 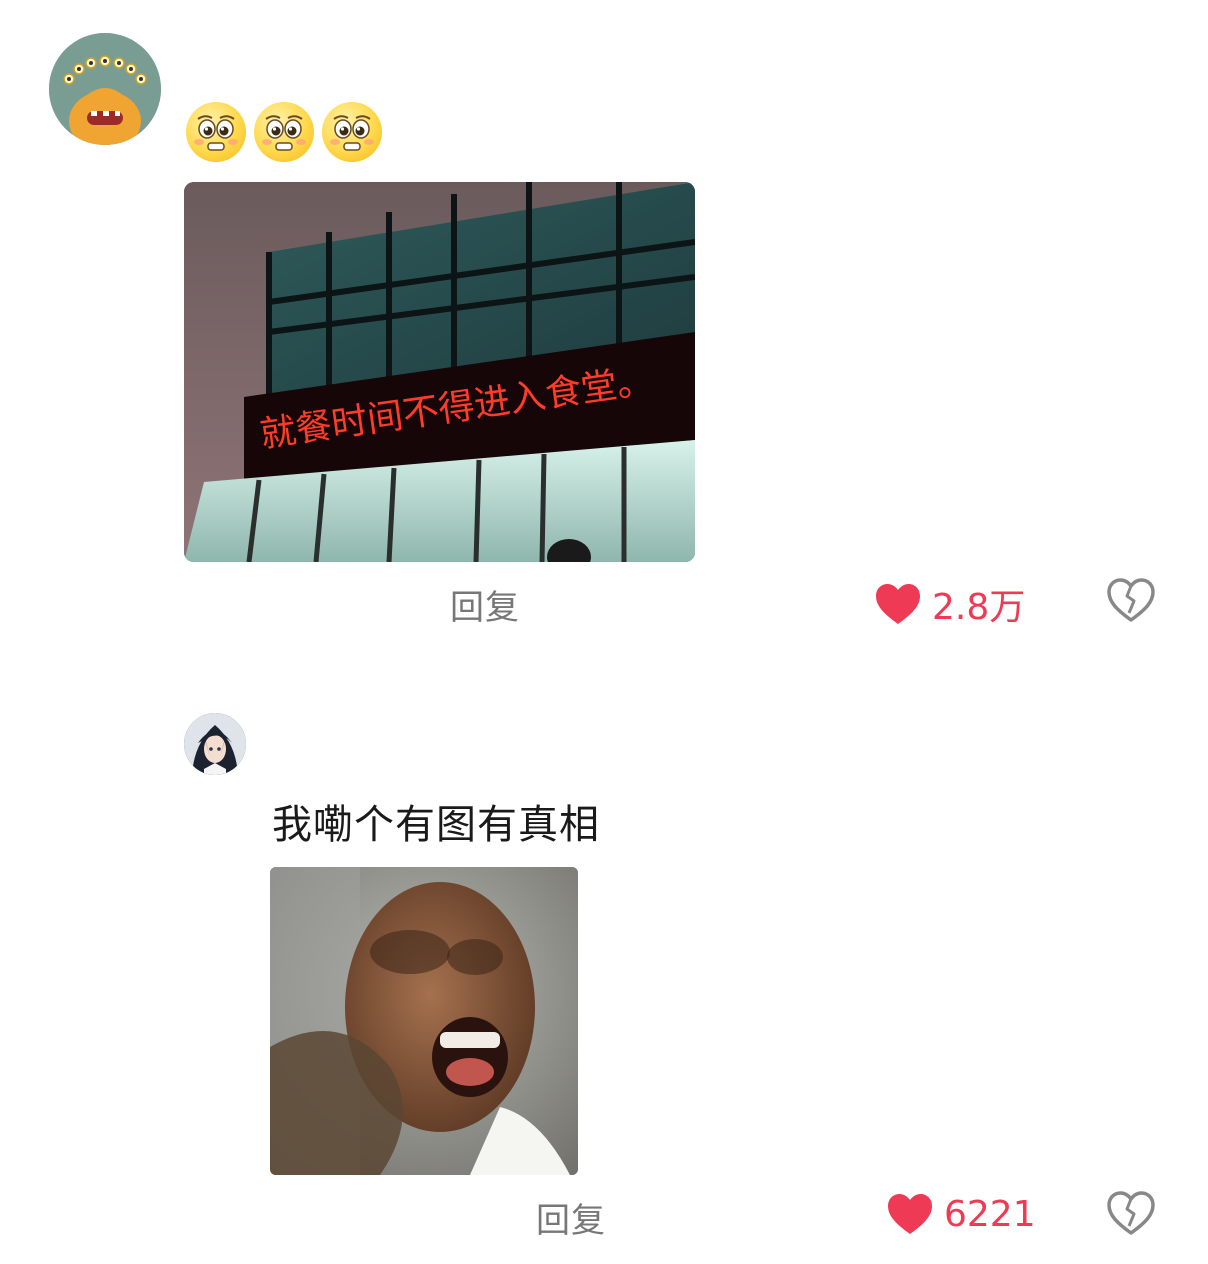 I want to click on canteen-photo-image: 就餐时间不得进入食堂。, so click(x=439, y=372).